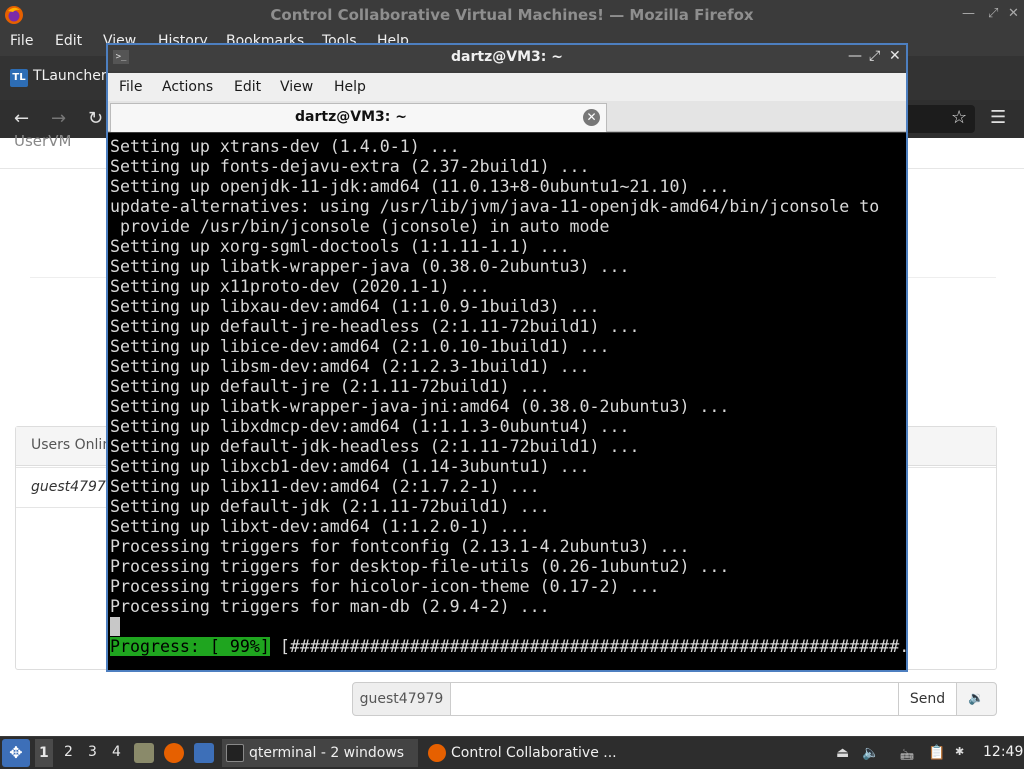  I want to click on terminal-menu-edit: Edit, so click(247, 87).